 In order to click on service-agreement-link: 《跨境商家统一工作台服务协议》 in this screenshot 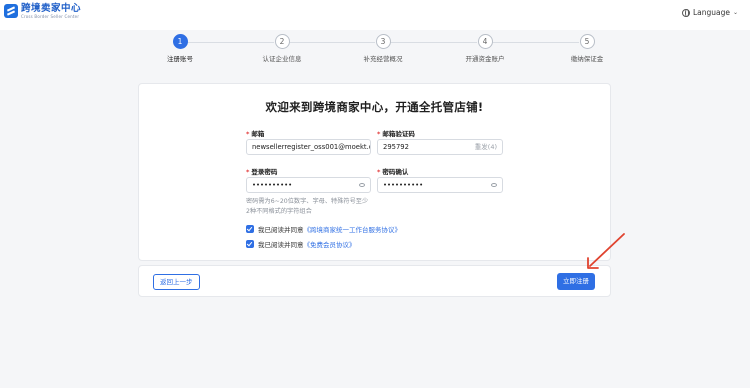, I will do `click(353, 229)`.